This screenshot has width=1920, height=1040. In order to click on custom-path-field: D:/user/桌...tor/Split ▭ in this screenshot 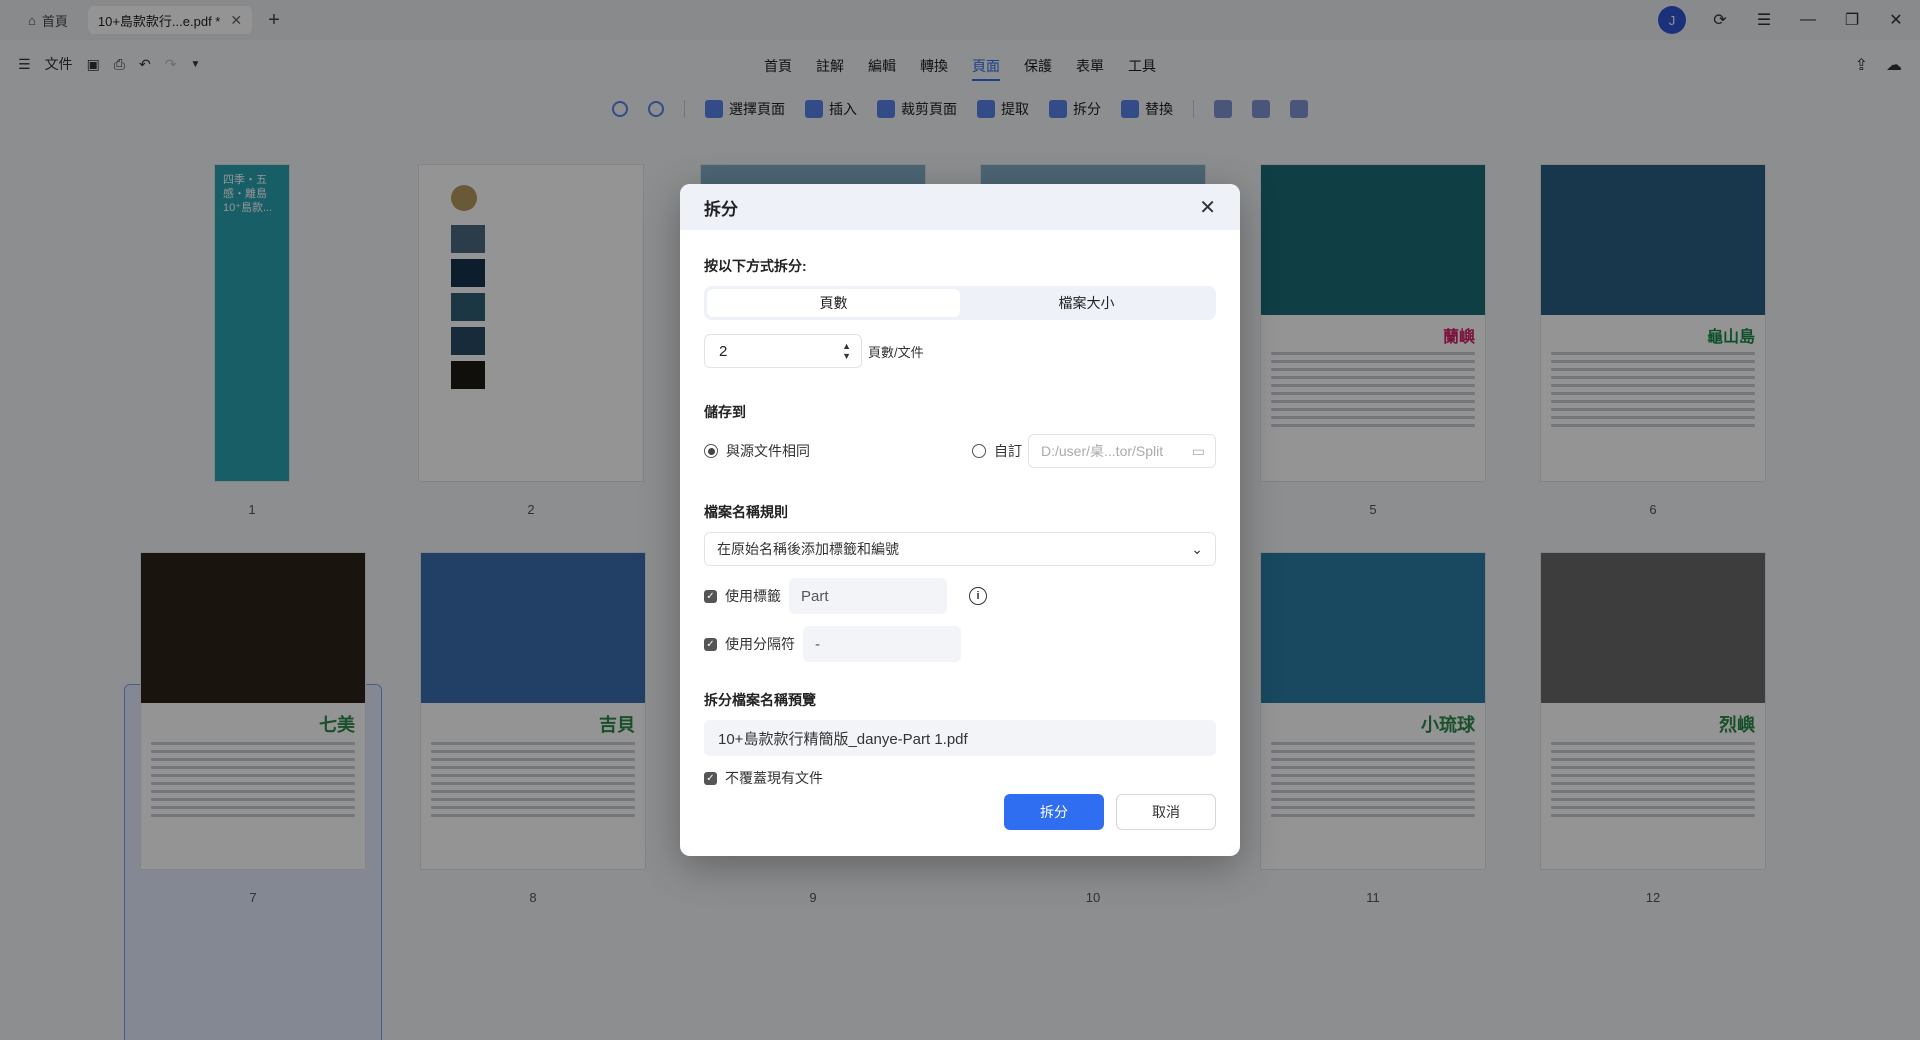, I will do `click(1122, 451)`.